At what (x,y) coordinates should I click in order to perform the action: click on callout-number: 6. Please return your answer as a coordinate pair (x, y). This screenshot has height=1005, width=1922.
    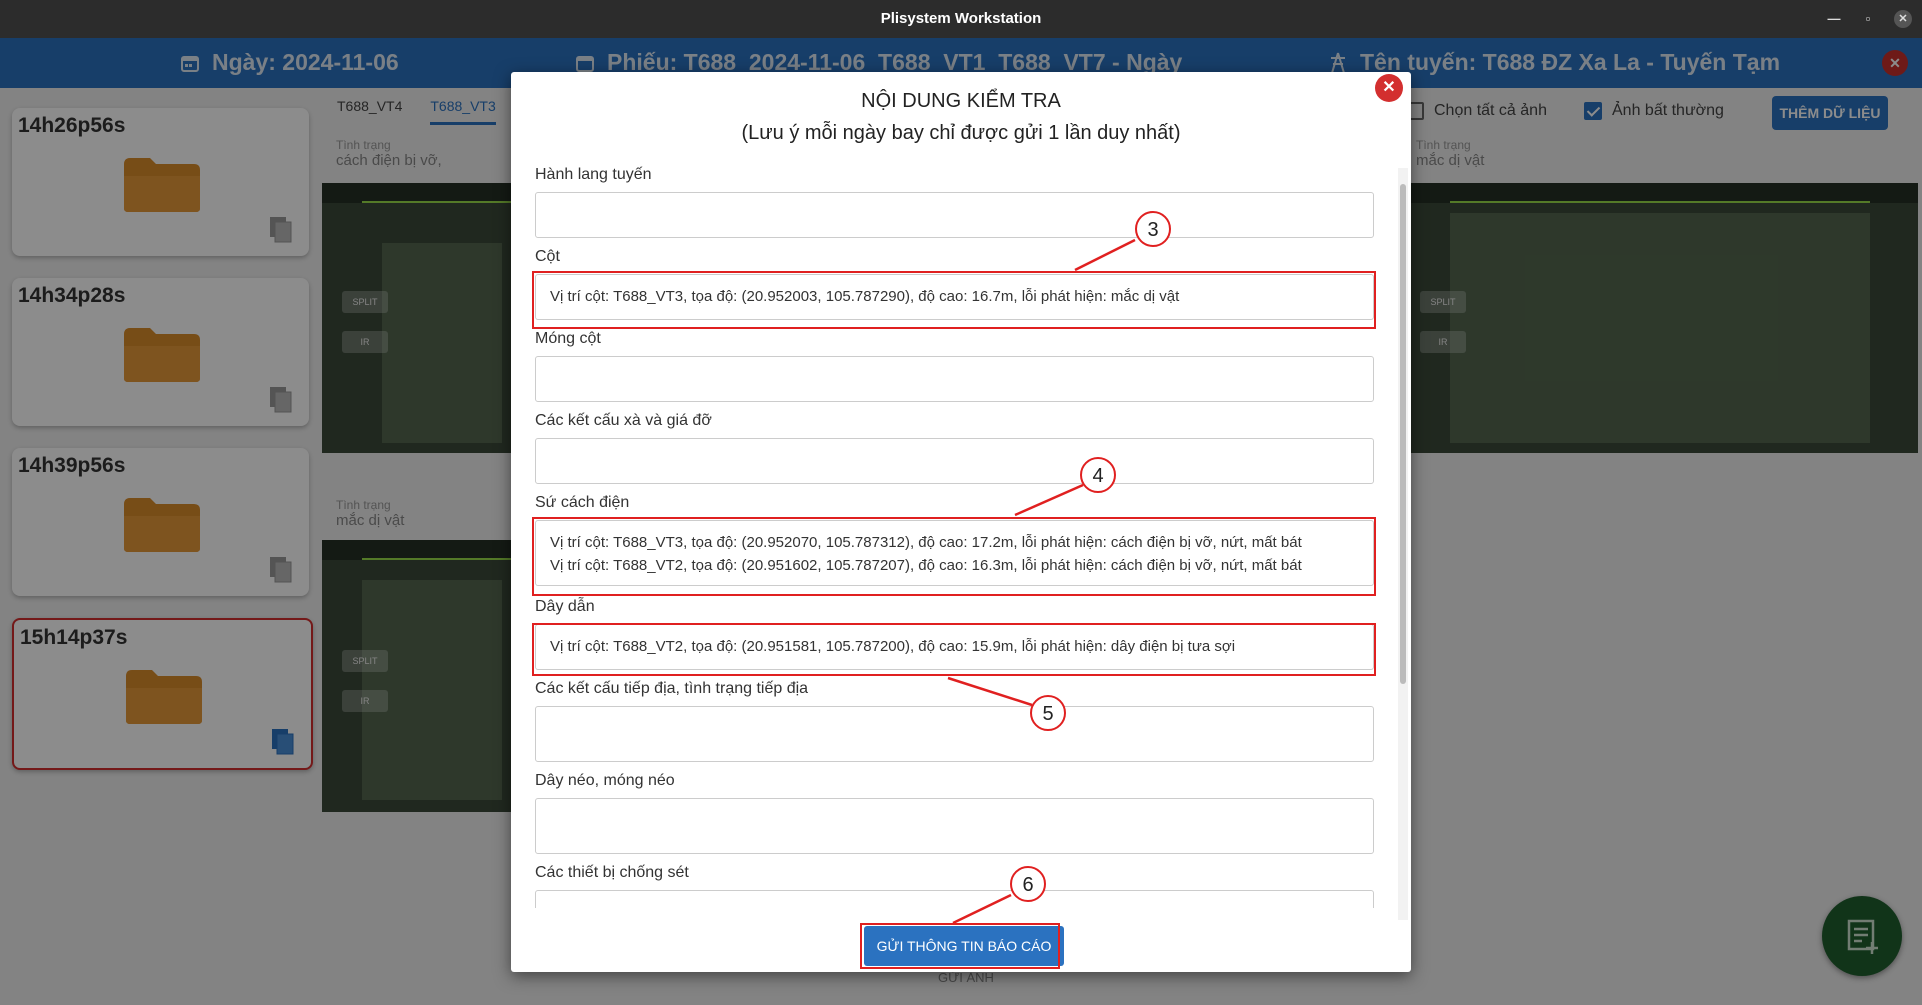
    Looking at the image, I should click on (1028, 884).